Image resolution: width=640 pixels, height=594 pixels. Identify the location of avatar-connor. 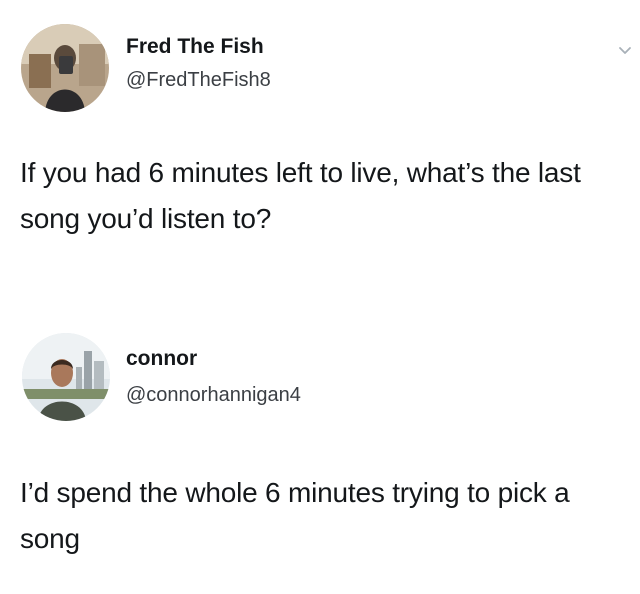
(66, 377).